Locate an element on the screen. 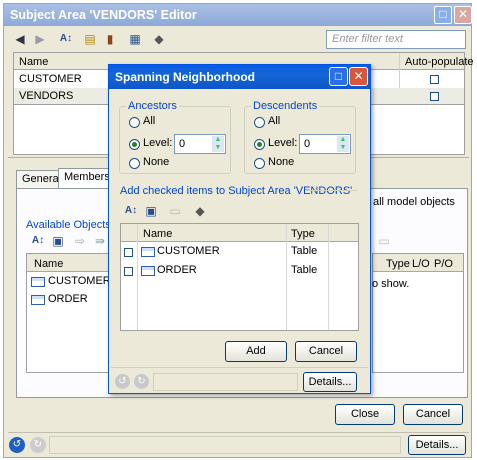 The image size is (477, 460). members-grid: Type L/O P/O o show. is located at coordinates (418, 313).